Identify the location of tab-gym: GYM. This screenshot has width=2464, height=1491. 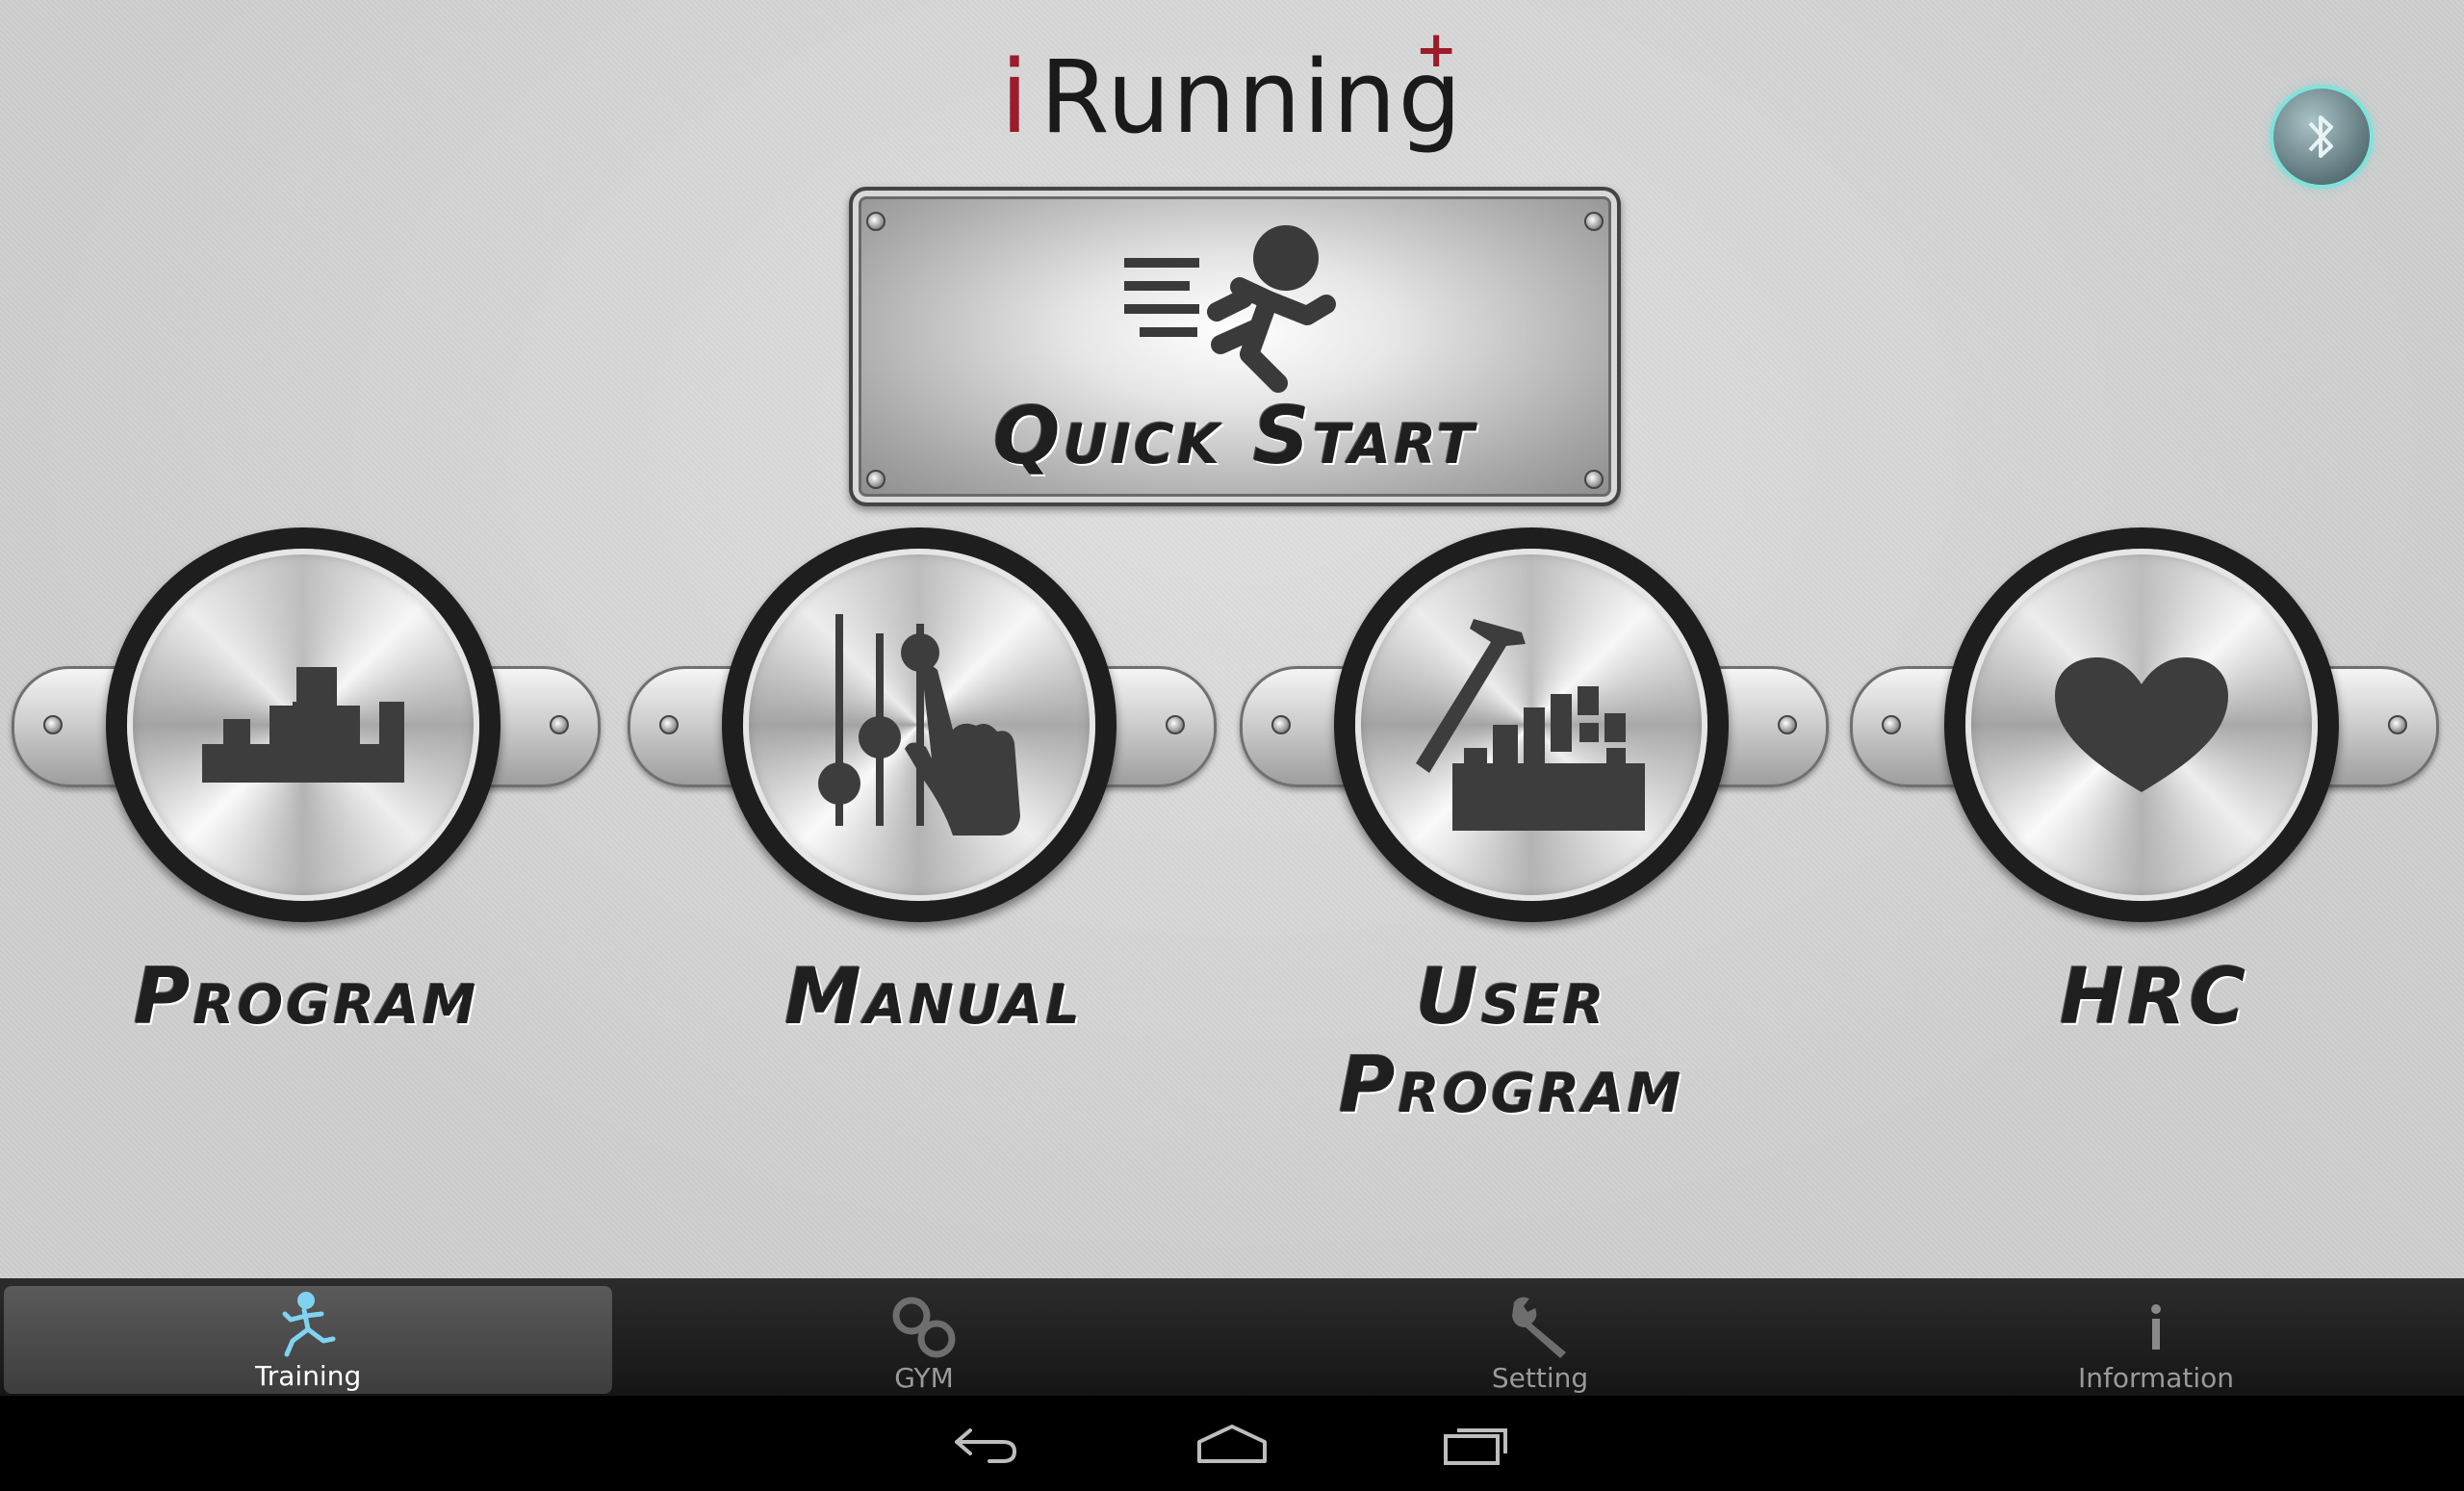
(924, 1337).